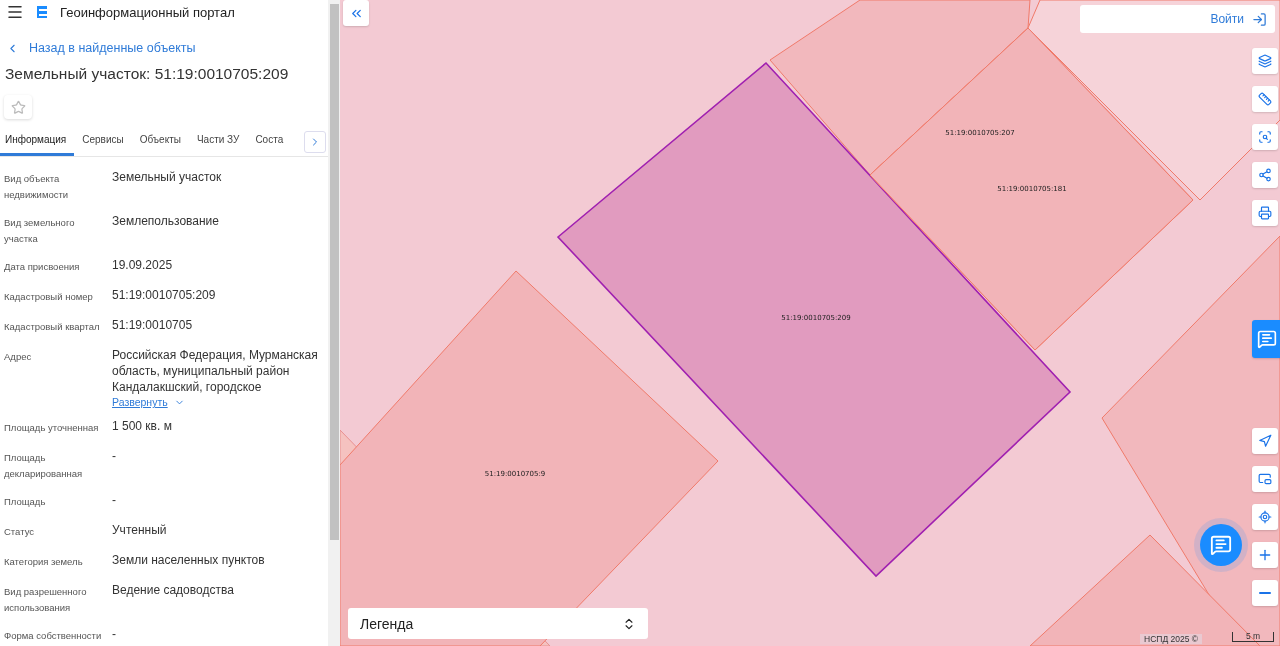 The height and width of the screenshot is (646, 1280). What do you see at coordinates (44, 466) in the screenshot?
I see `property-label: Площадь декларированная` at bounding box center [44, 466].